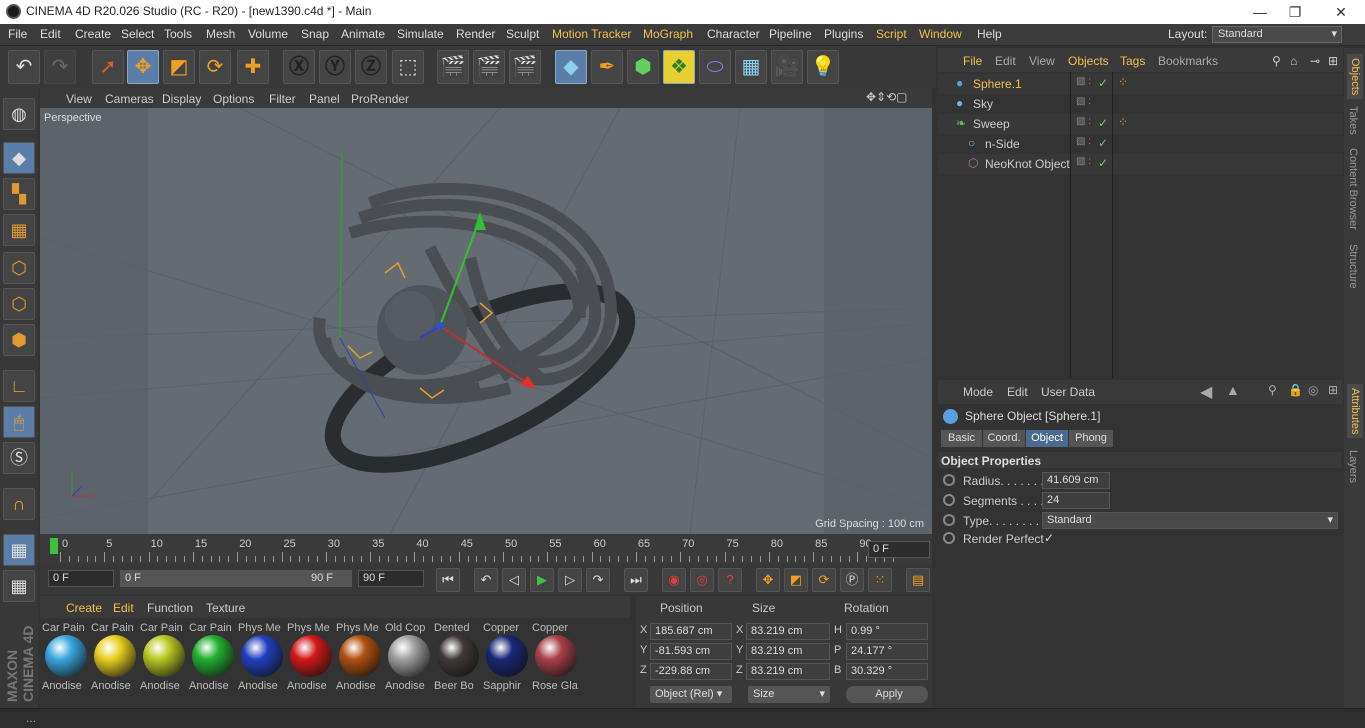 This screenshot has width=1365, height=728. What do you see at coordinates (420, 34) in the screenshot?
I see `menu-simulate: Simulate` at bounding box center [420, 34].